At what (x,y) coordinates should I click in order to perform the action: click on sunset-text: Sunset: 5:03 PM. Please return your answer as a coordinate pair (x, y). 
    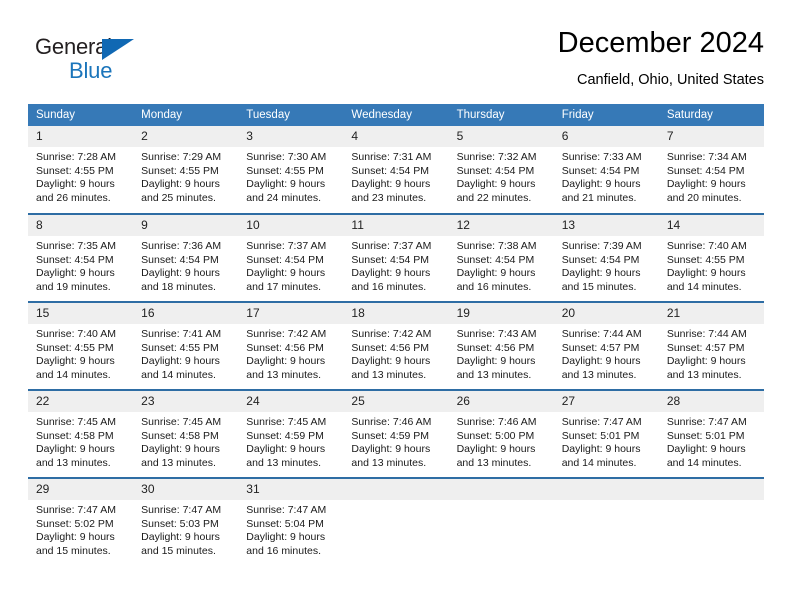
    Looking at the image, I should click on (180, 523).